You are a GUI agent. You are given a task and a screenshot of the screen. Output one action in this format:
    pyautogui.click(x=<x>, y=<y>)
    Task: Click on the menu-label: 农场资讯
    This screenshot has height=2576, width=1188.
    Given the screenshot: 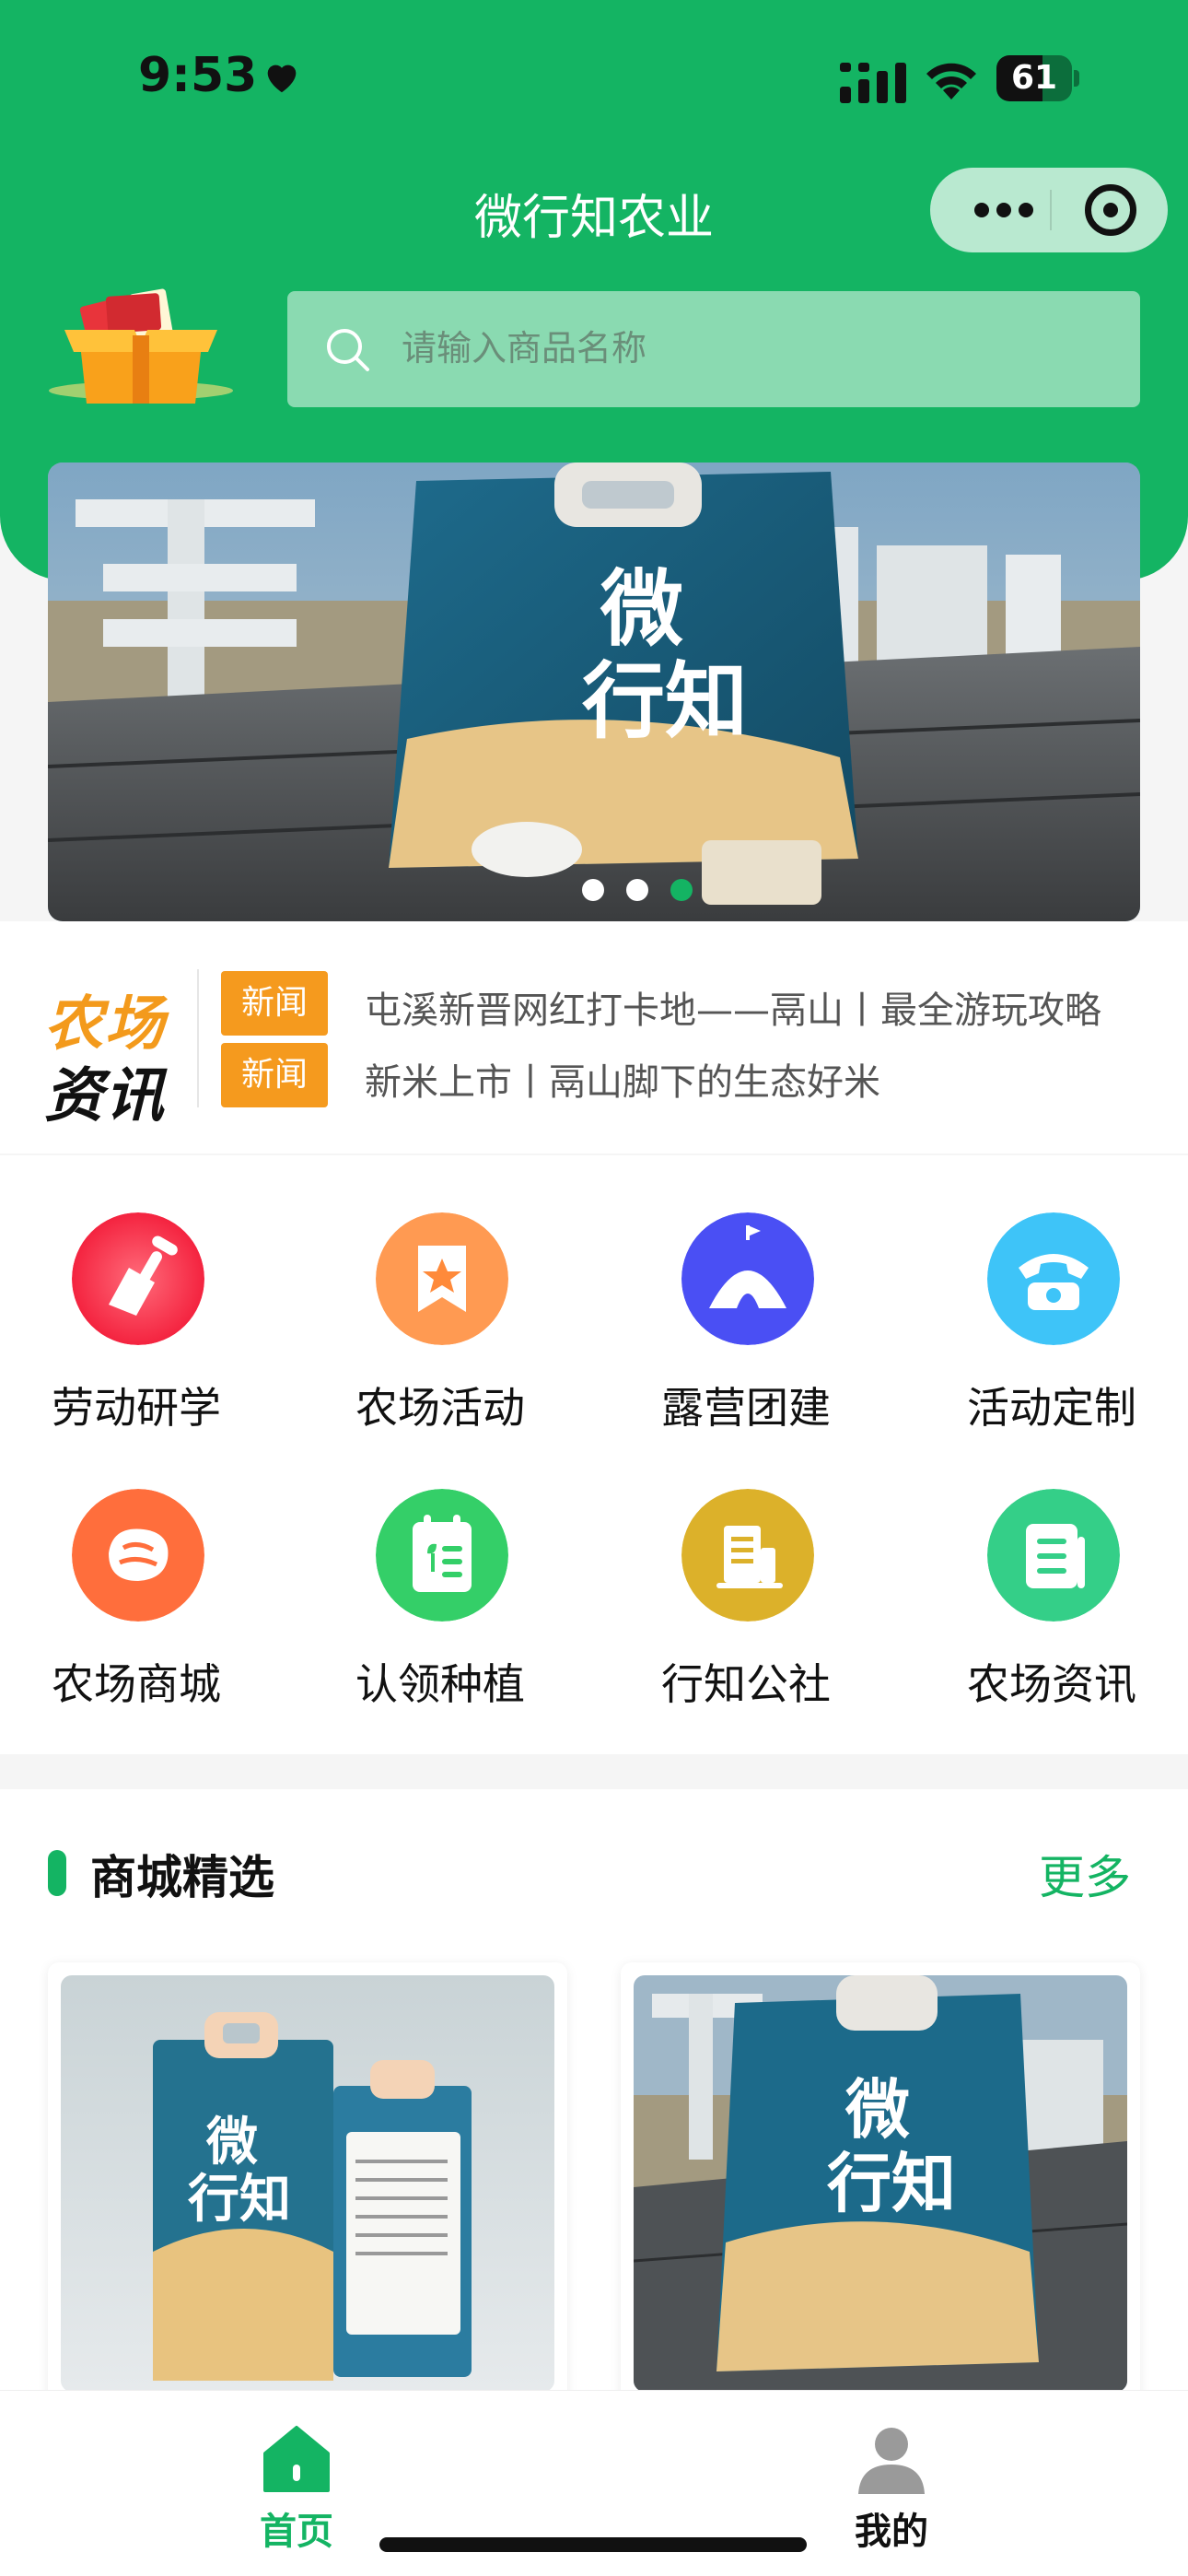 What is the action you would take?
    pyautogui.click(x=1051, y=1684)
    